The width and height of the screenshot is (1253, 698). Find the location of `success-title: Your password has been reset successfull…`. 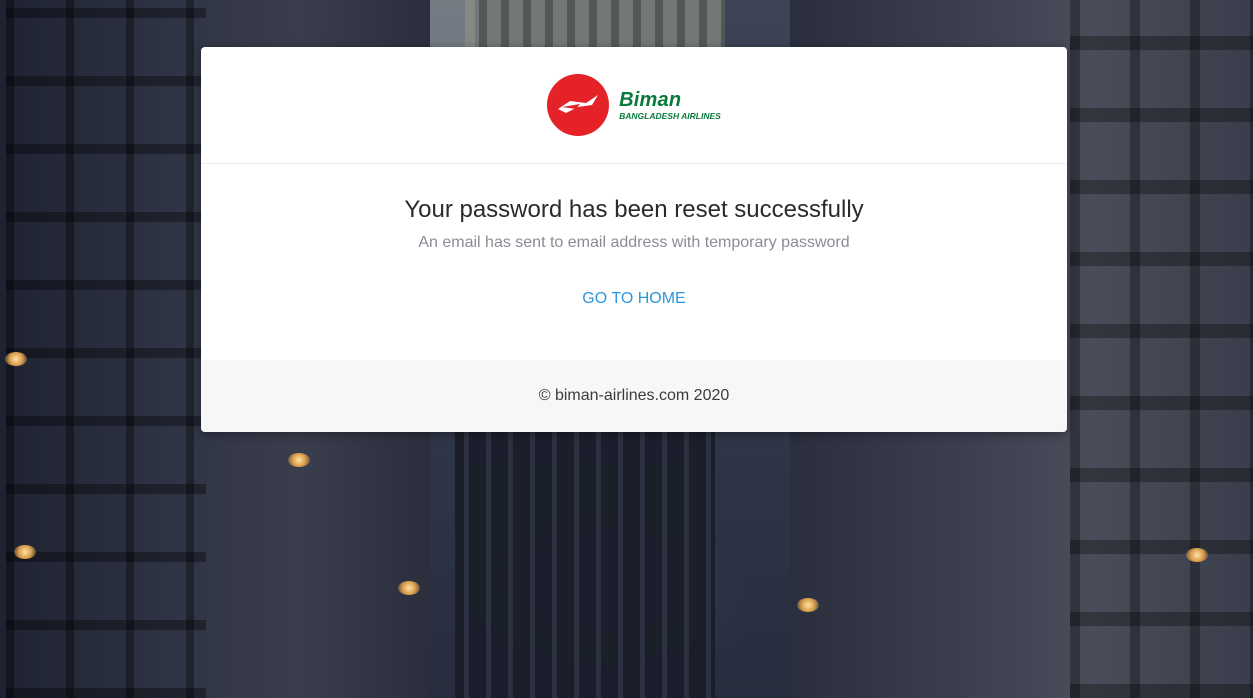

success-title: Your password has been reset successfull… is located at coordinates (634, 209).